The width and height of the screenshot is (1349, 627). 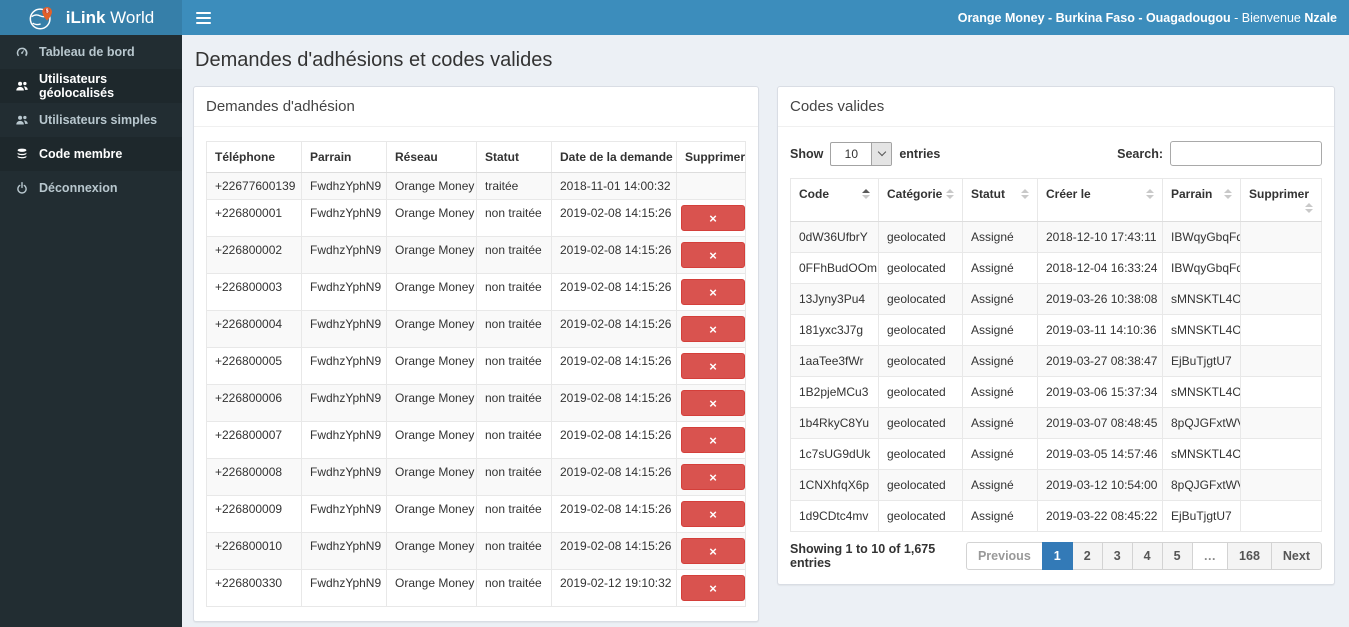 I want to click on page-button: 1, so click(x=1057, y=556).